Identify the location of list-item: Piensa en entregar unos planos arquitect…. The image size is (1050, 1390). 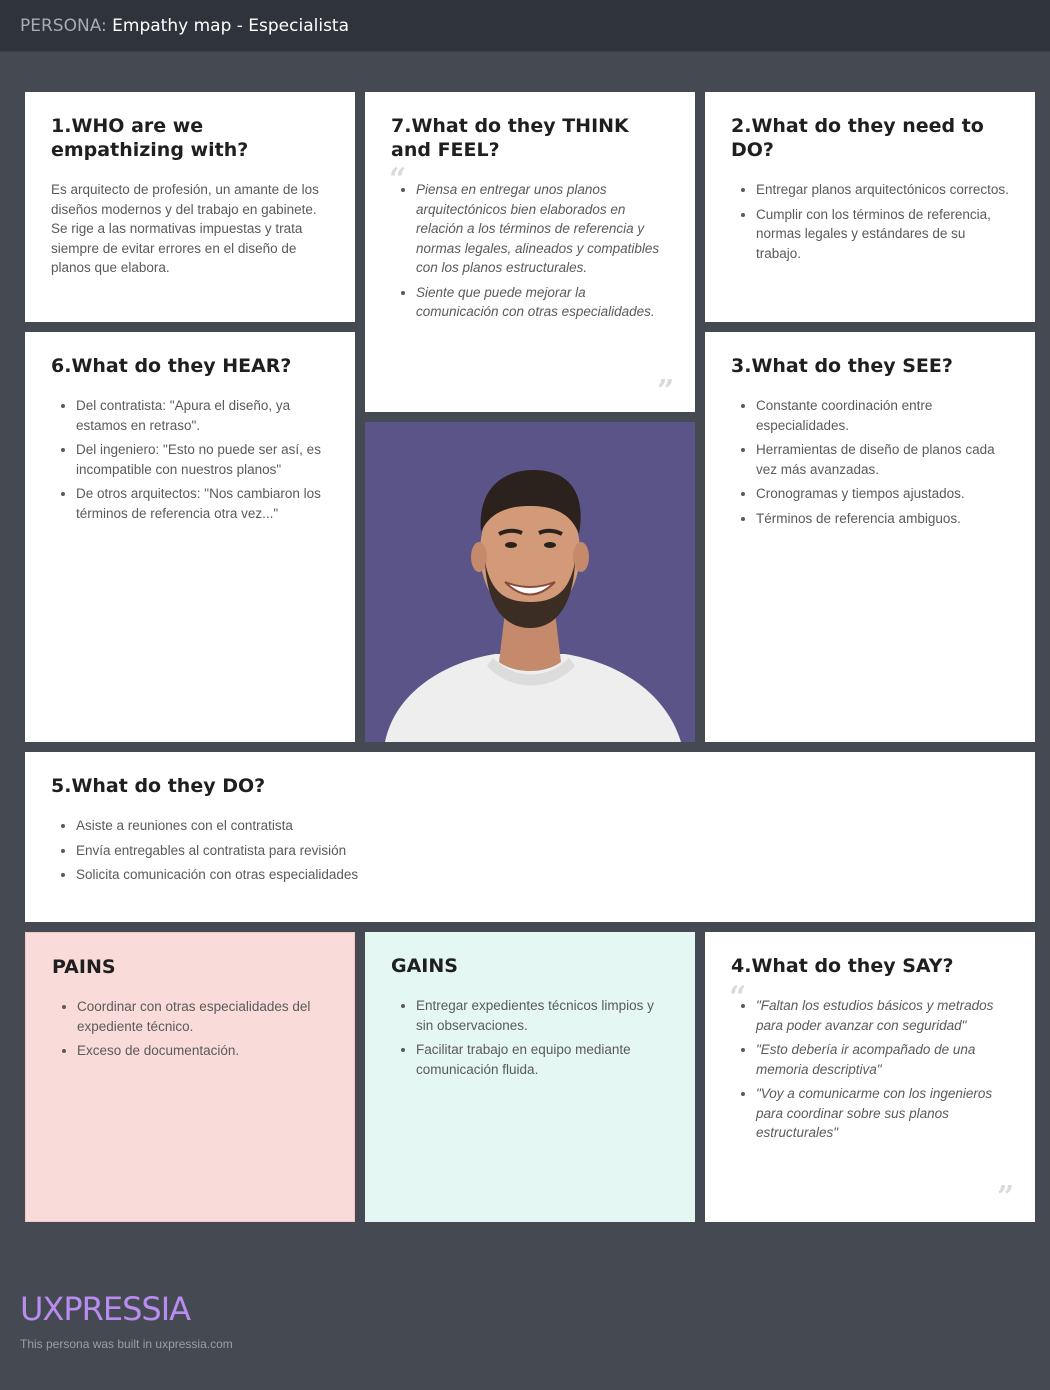
(542, 229).